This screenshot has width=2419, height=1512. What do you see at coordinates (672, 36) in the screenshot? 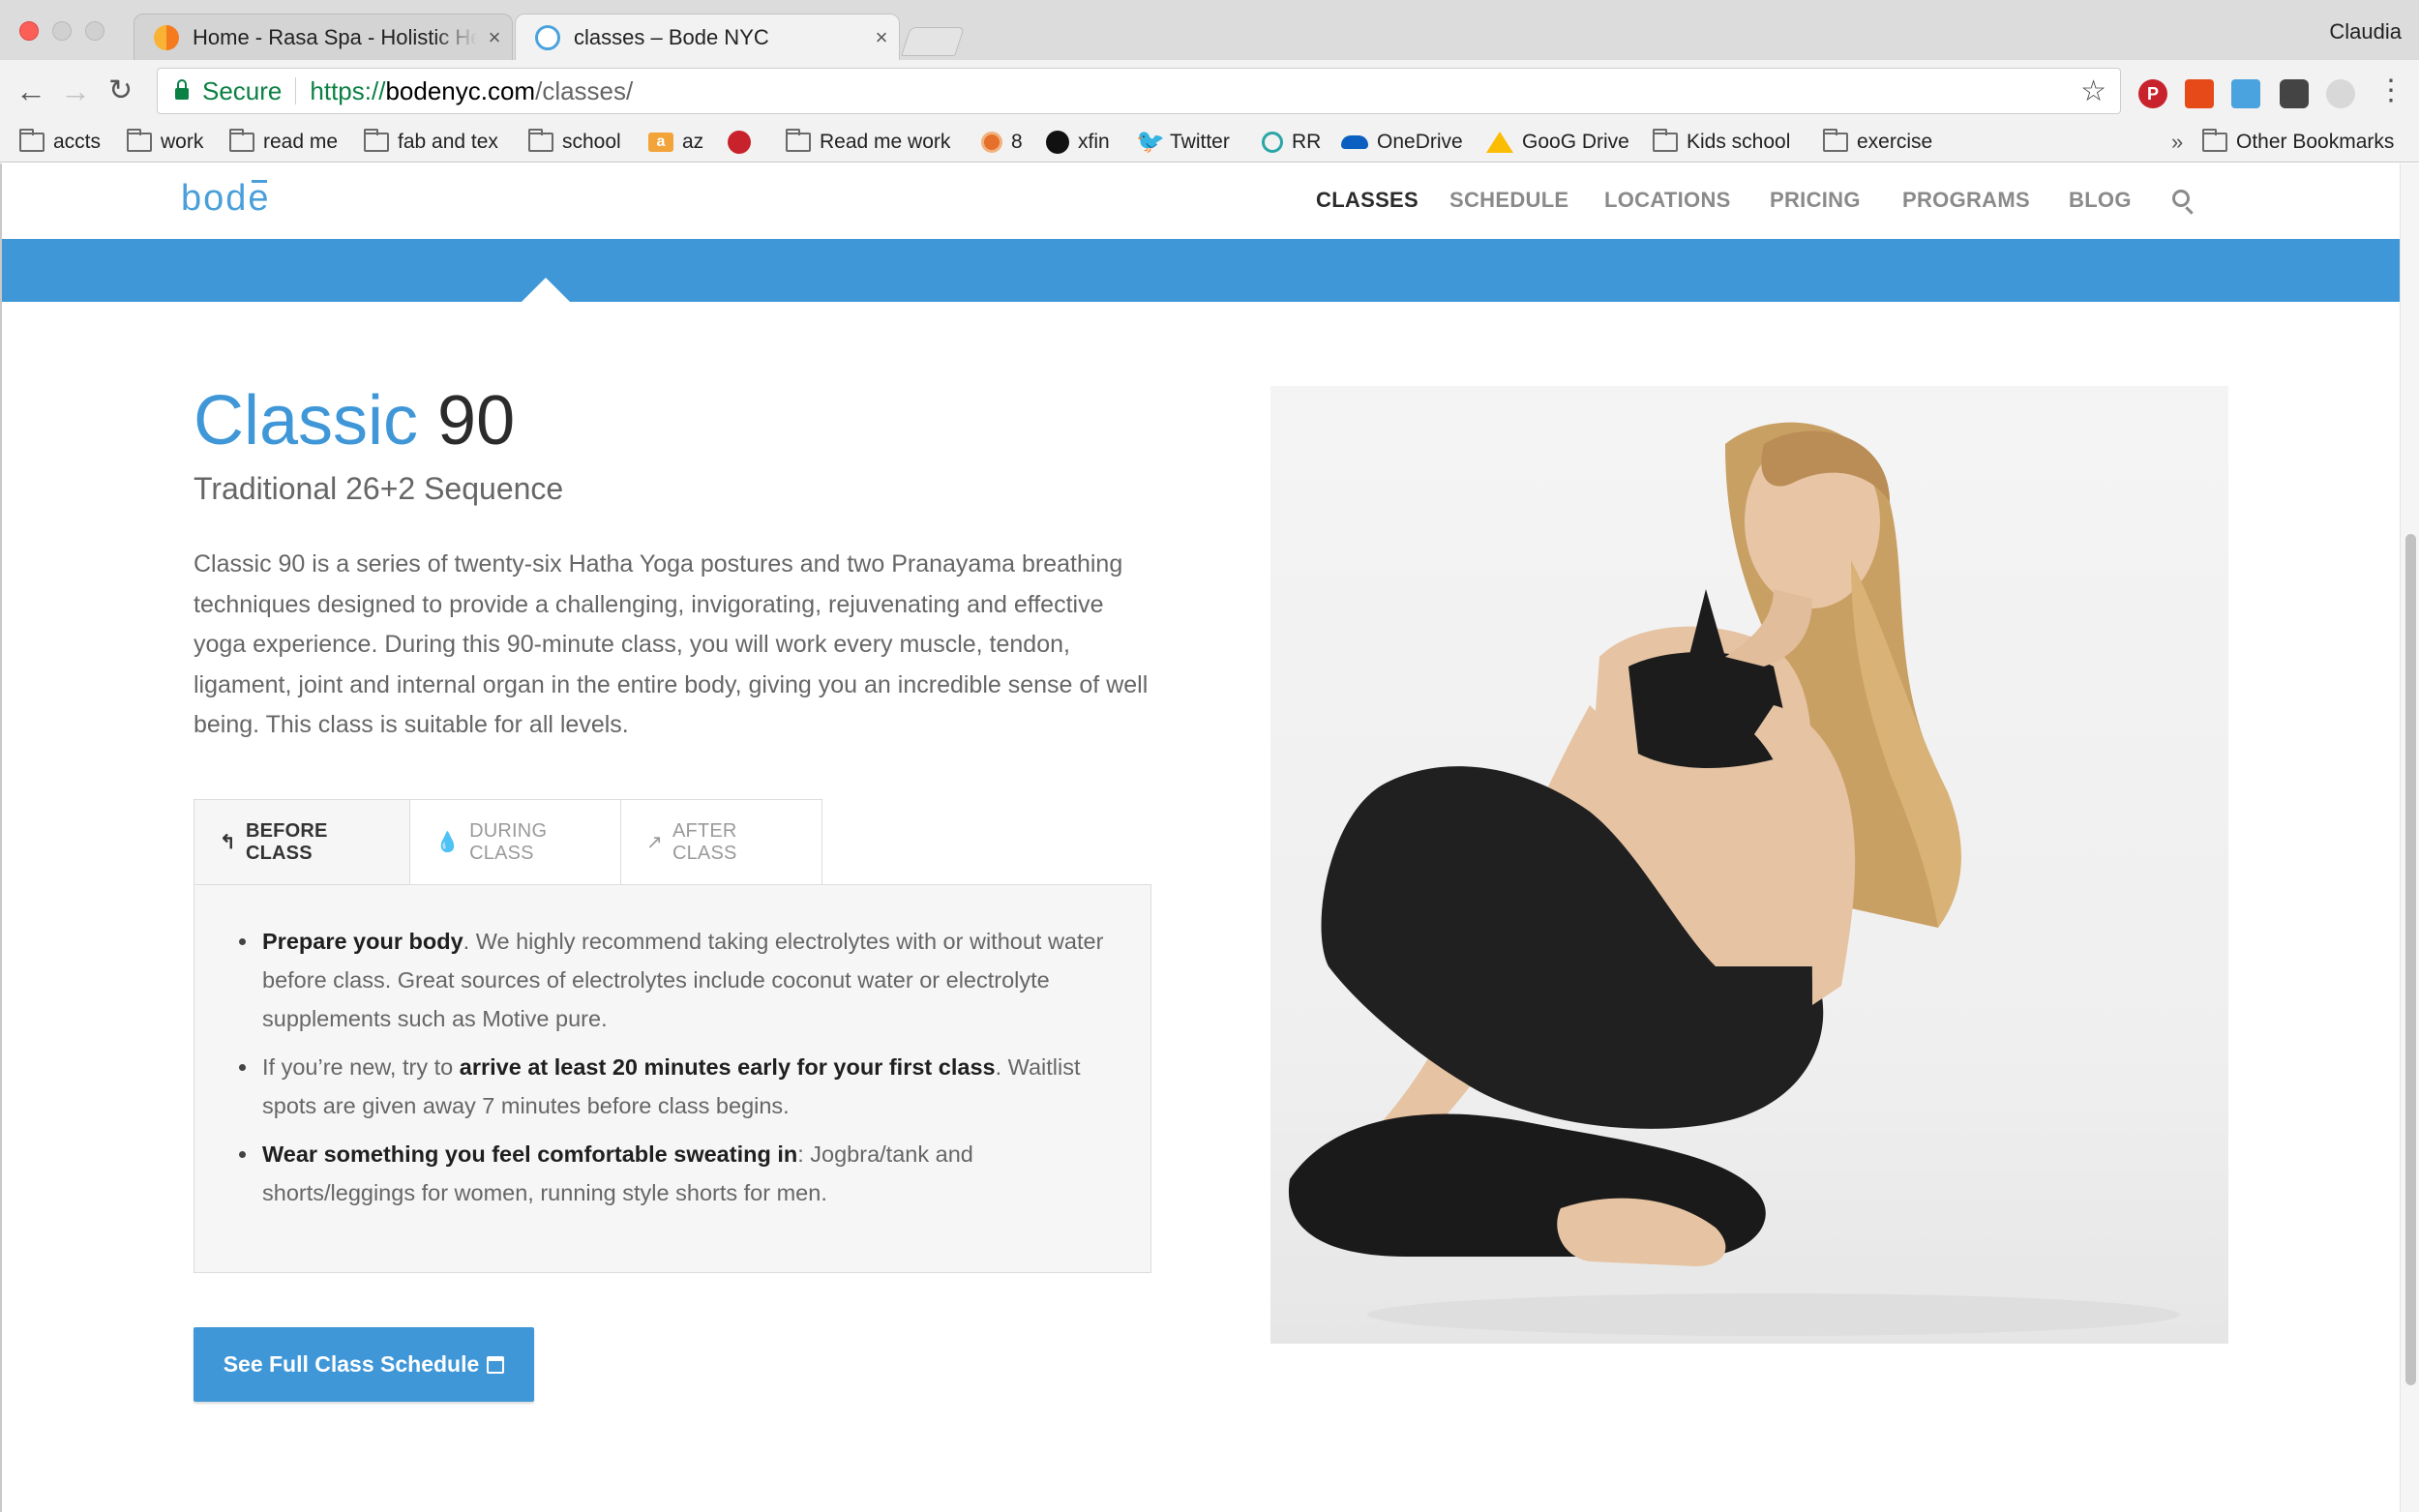
I see `tab-title: classes – Bode NYC` at bounding box center [672, 36].